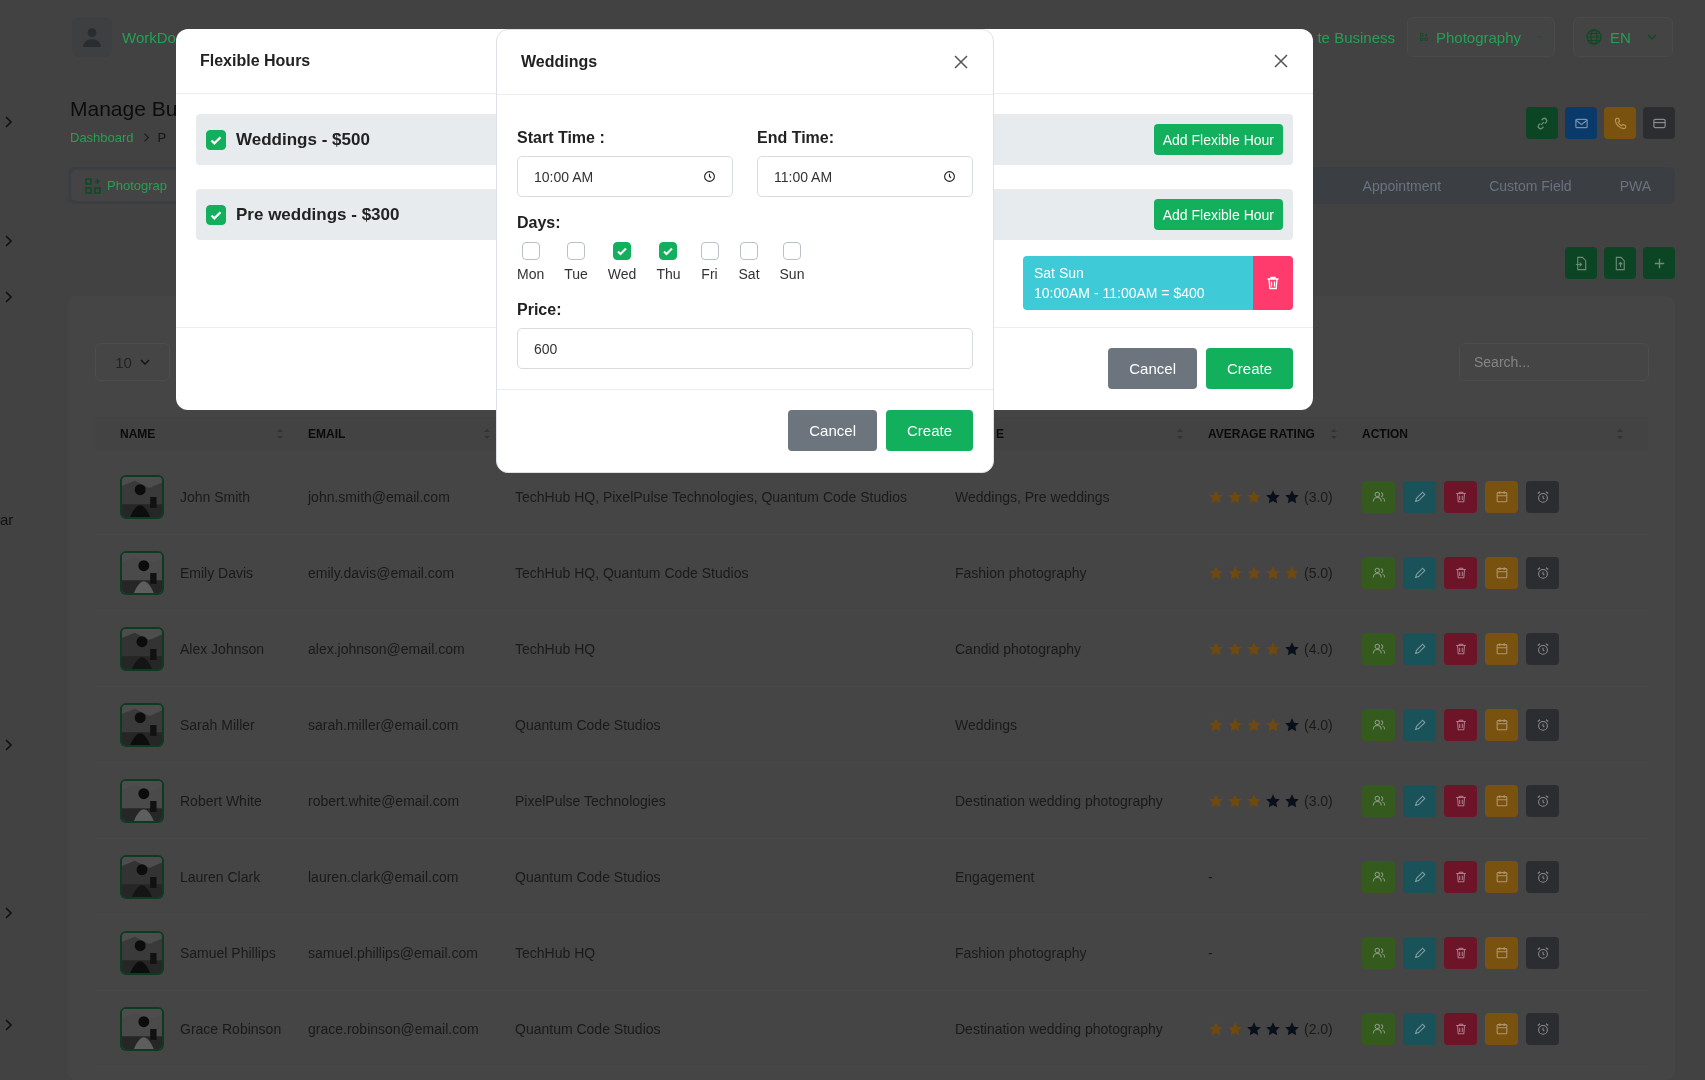 This screenshot has width=1705, height=1080. What do you see at coordinates (1581, 123) in the screenshot?
I see `mail-button` at bounding box center [1581, 123].